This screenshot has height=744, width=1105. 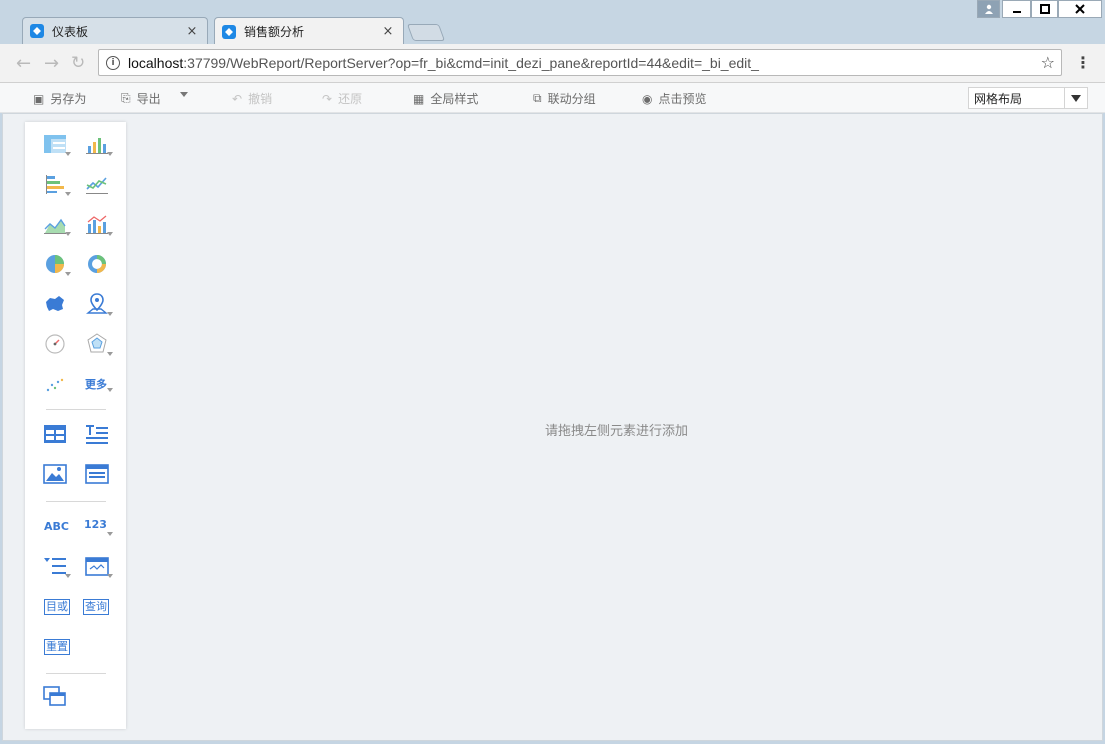 I want to click on linkage-group-button: ⧉ 联动分组, so click(x=564, y=98).